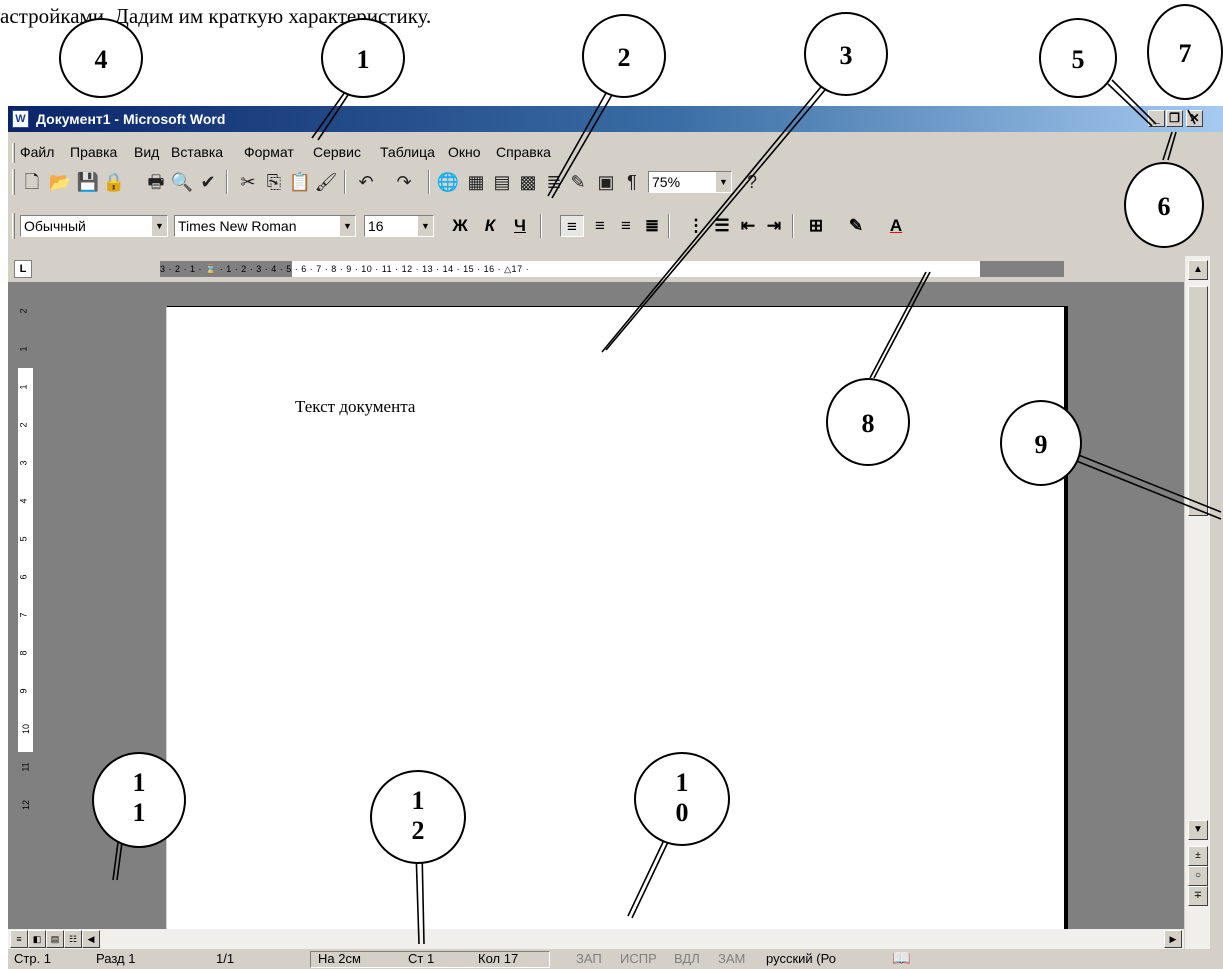  What do you see at coordinates (638, 959) in the screenshot?
I see `status-trk: ИСПР` at bounding box center [638, 959].